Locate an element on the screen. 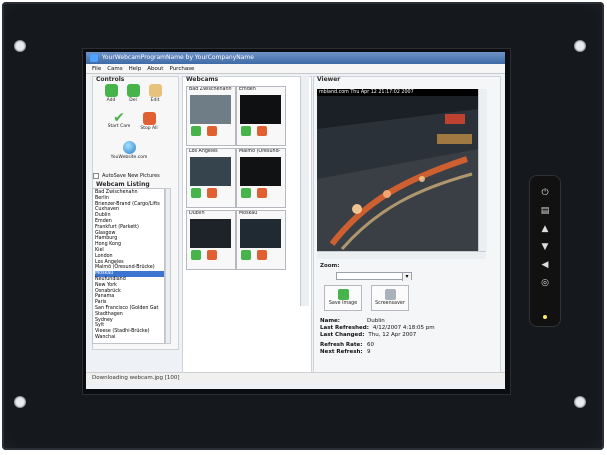 This screenshot has width=607, height=455. autosave-checkbox is located at coordinates (96, 176).